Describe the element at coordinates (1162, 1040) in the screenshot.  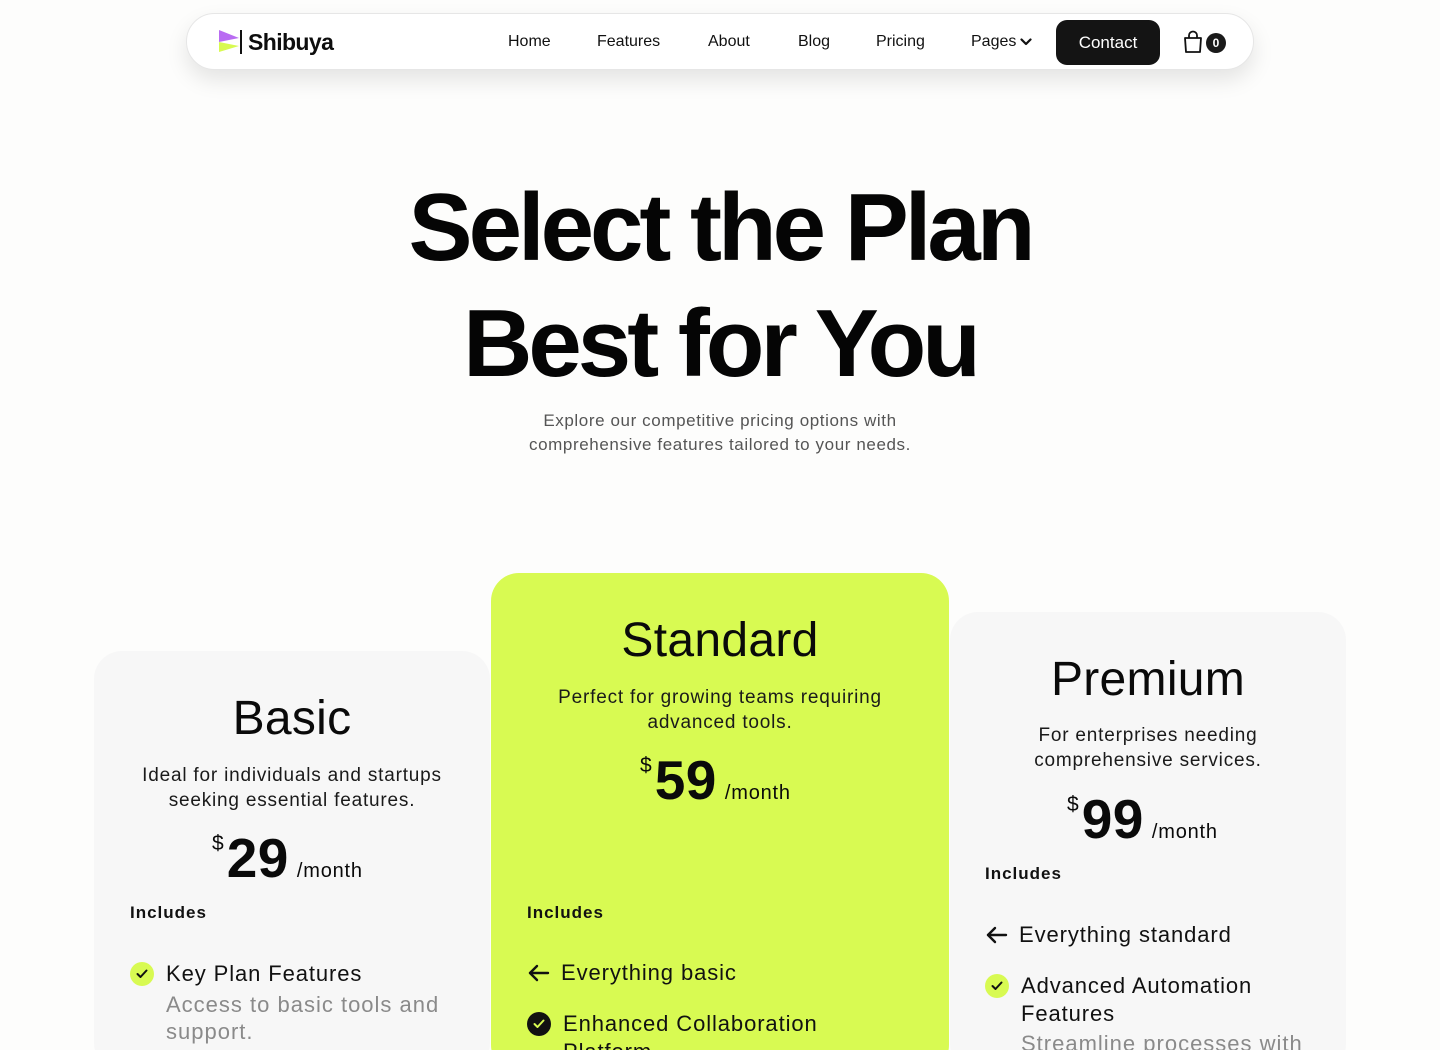
I see `feature-description: Streamline processes with` at that location.